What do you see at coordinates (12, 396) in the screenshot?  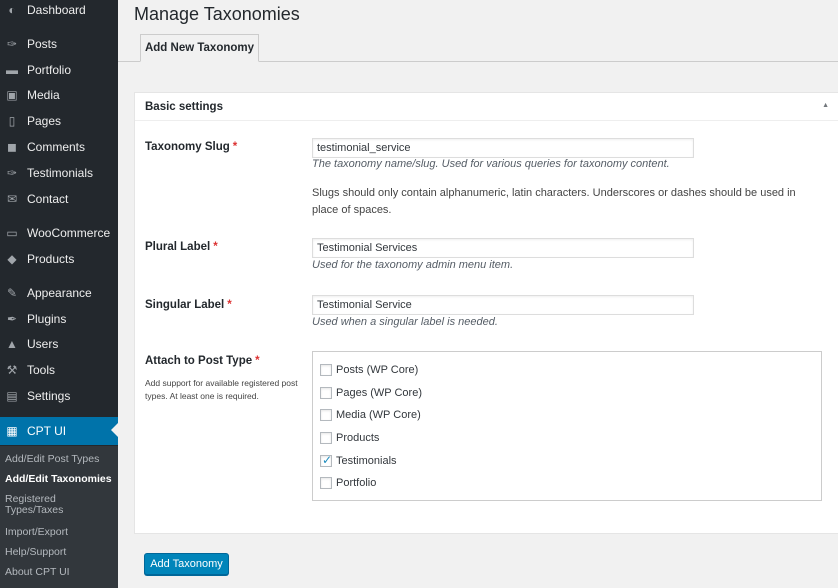 I see `settings-icon: ▤` at bounding box center [12, 396].